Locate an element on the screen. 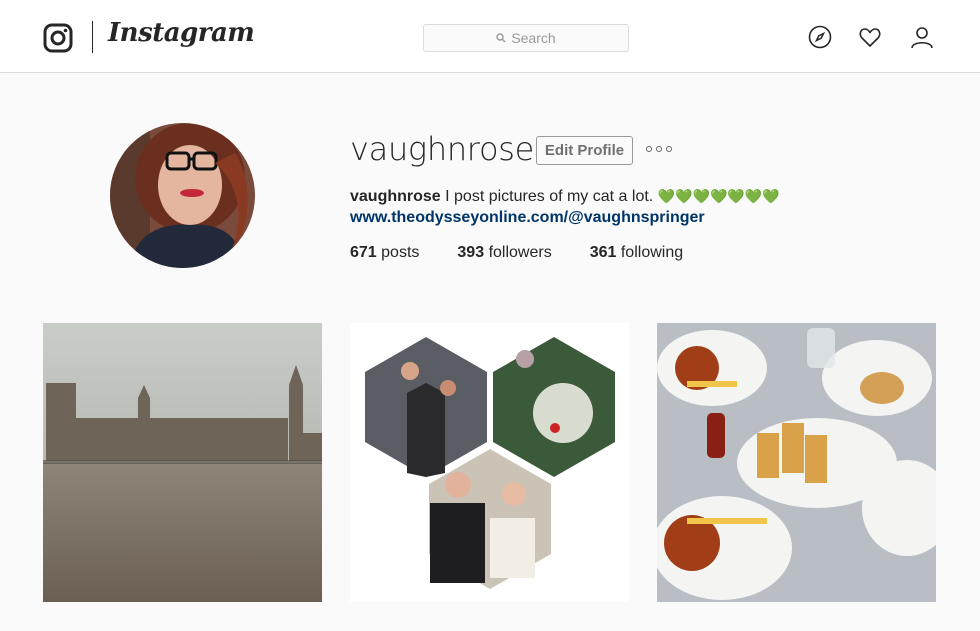 The image size is (980, 631). logo-divider is located at coordinates (92, 37).